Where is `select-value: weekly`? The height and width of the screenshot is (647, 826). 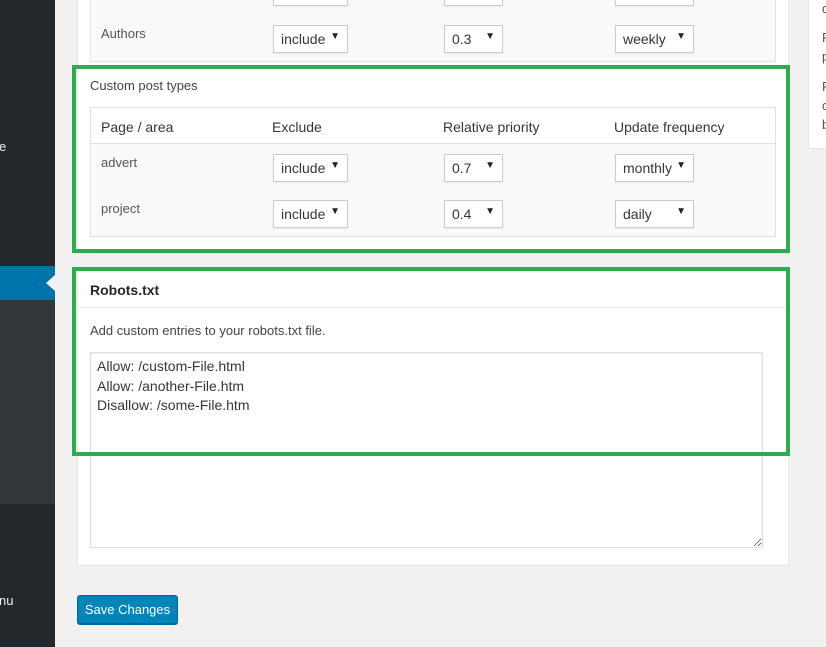 select-value: weekly is located at coordinates (644, 39).